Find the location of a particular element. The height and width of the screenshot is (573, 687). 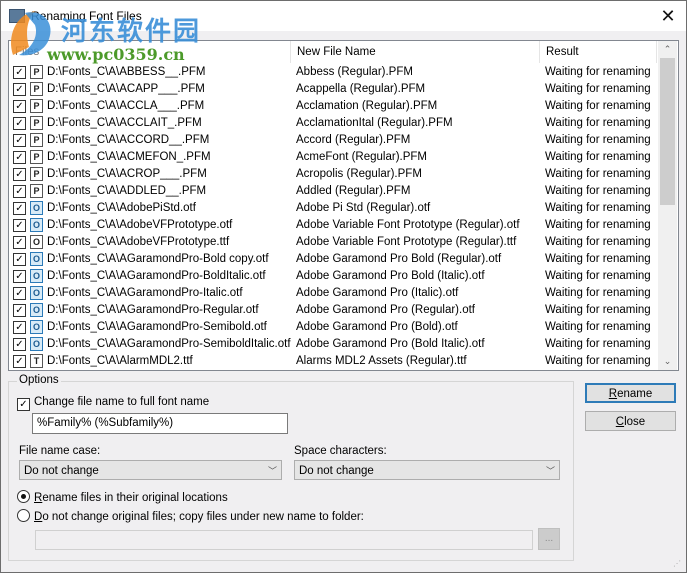

close-button: Close is located at coordinates (630, 421).